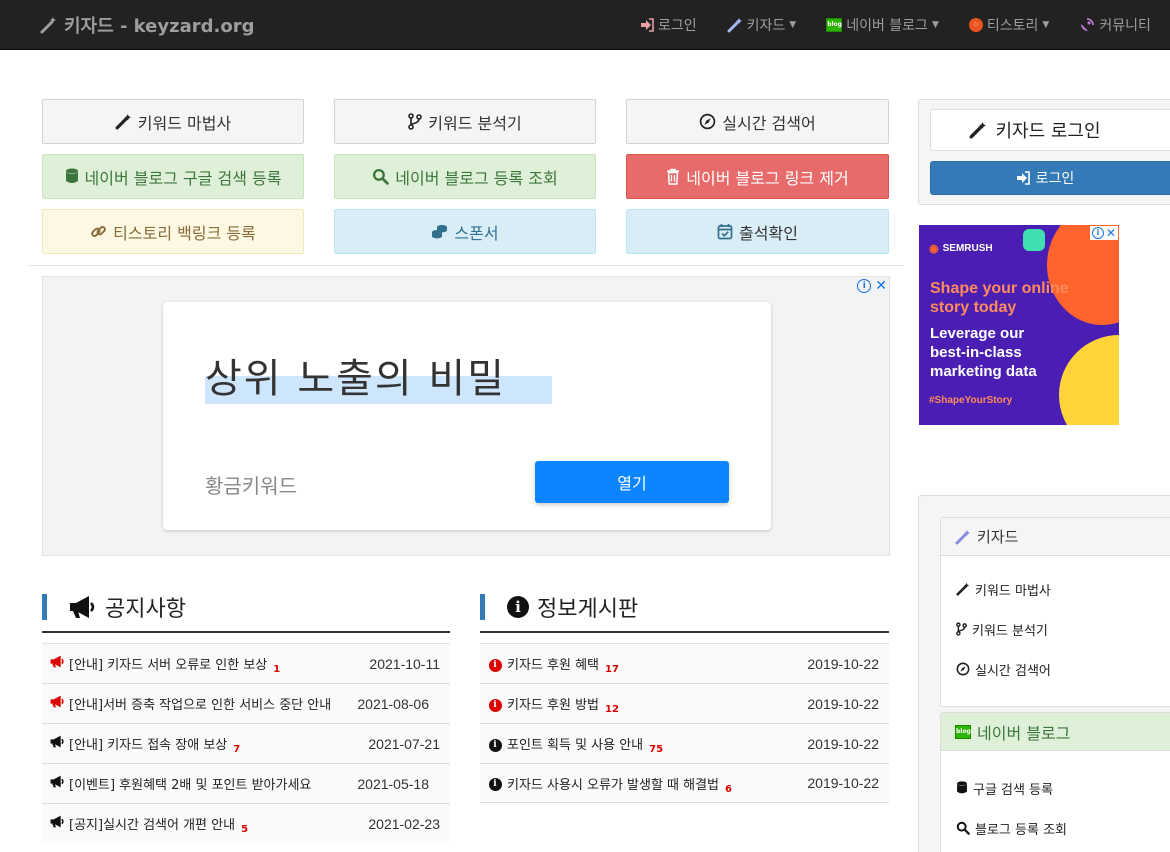 The height and width of the screenshot is (852, 1170). Describe the element at coordinates (962, 787) in the screenshot. I see `database-icon` at that location.